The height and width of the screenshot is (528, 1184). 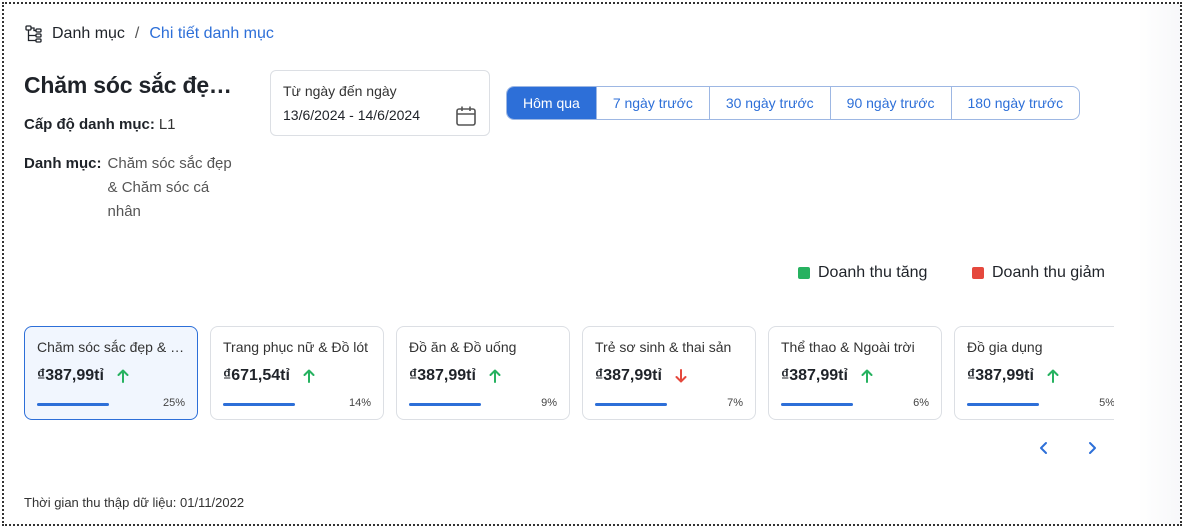 I want to click on legend-increase-label: Doanh thu tăng, so click(x=873, y=272).